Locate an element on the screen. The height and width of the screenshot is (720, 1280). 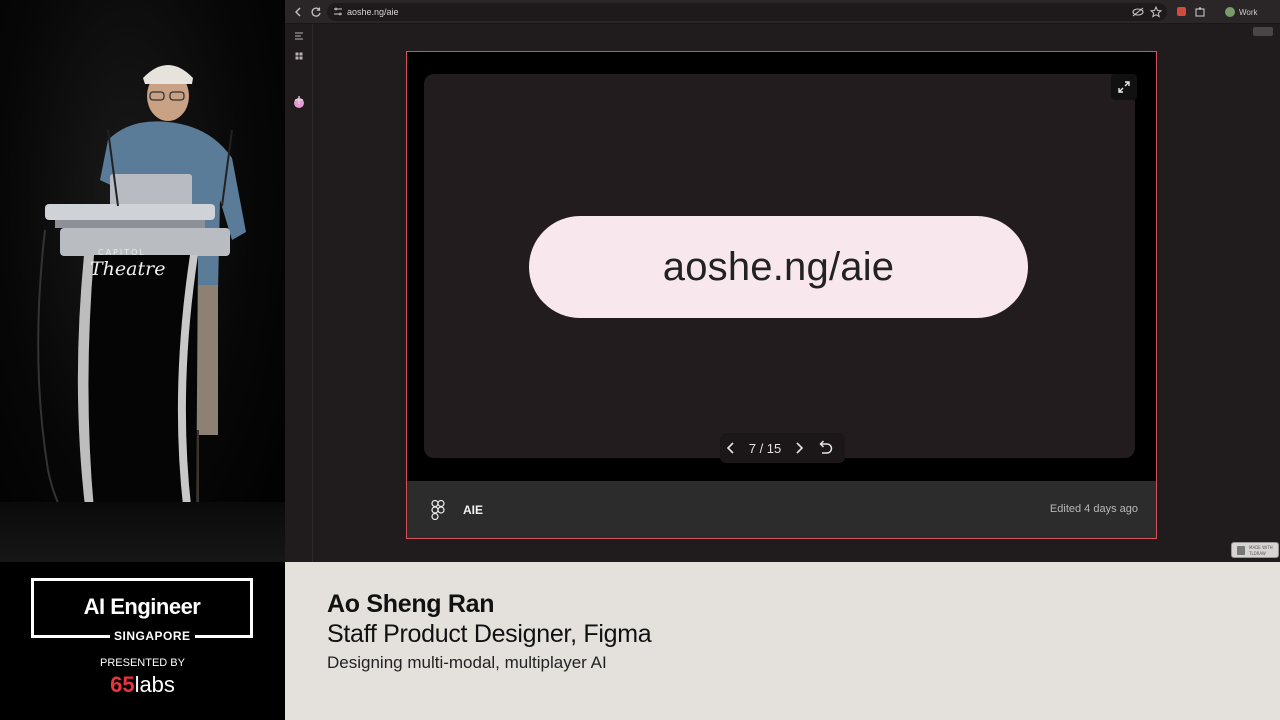
speaker-name: Ao Sheng Ran is located at coordinates (411, 604).